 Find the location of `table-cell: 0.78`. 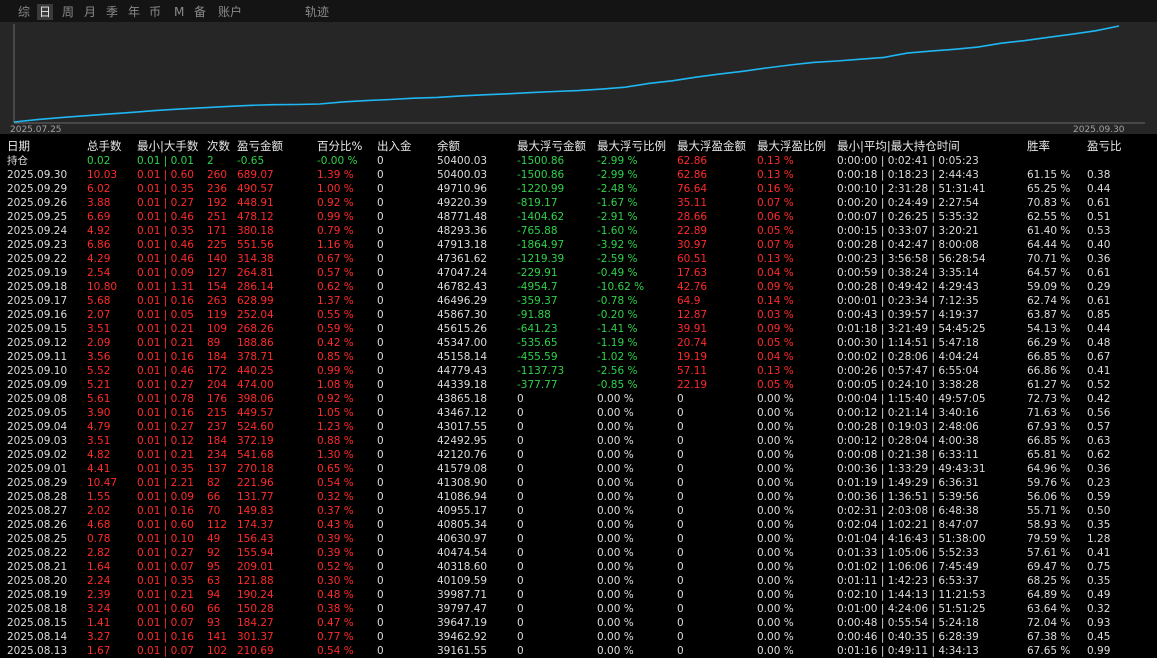

table-cell: 0.78 is located at coordinates (99, 539).